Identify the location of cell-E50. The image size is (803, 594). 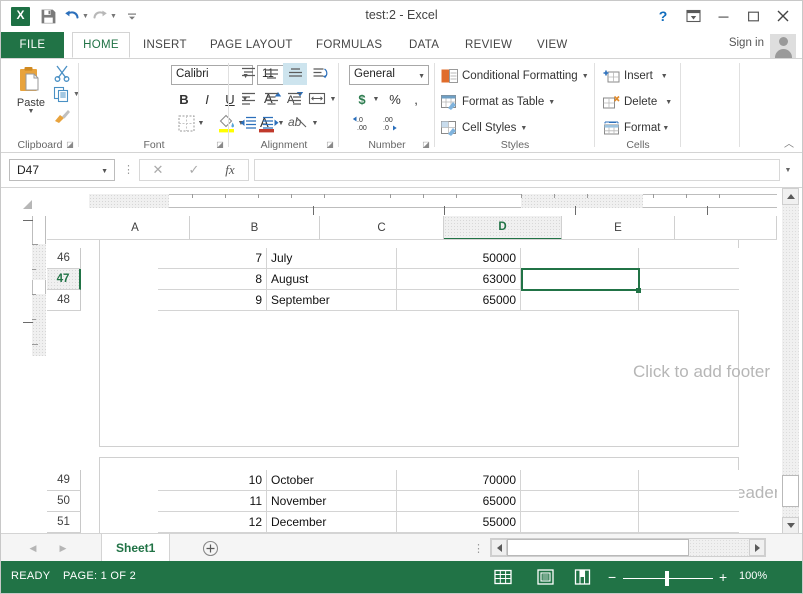
(689, 501).